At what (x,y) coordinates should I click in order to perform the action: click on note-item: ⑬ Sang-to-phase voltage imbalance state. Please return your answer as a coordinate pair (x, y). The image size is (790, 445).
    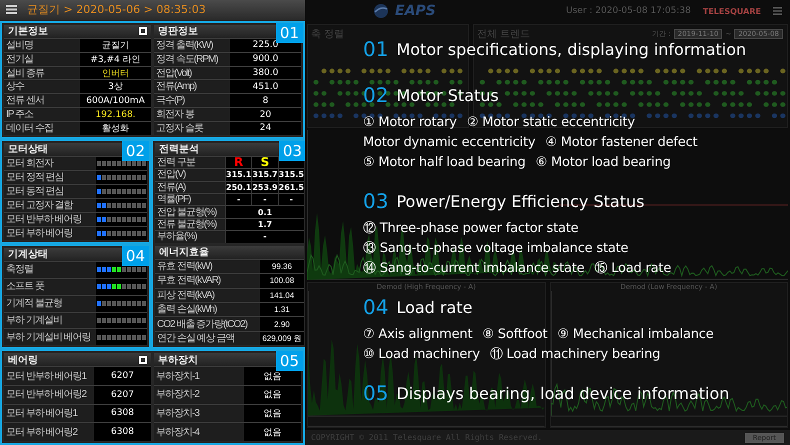
    Looking at the image, I should click on (495, 248).